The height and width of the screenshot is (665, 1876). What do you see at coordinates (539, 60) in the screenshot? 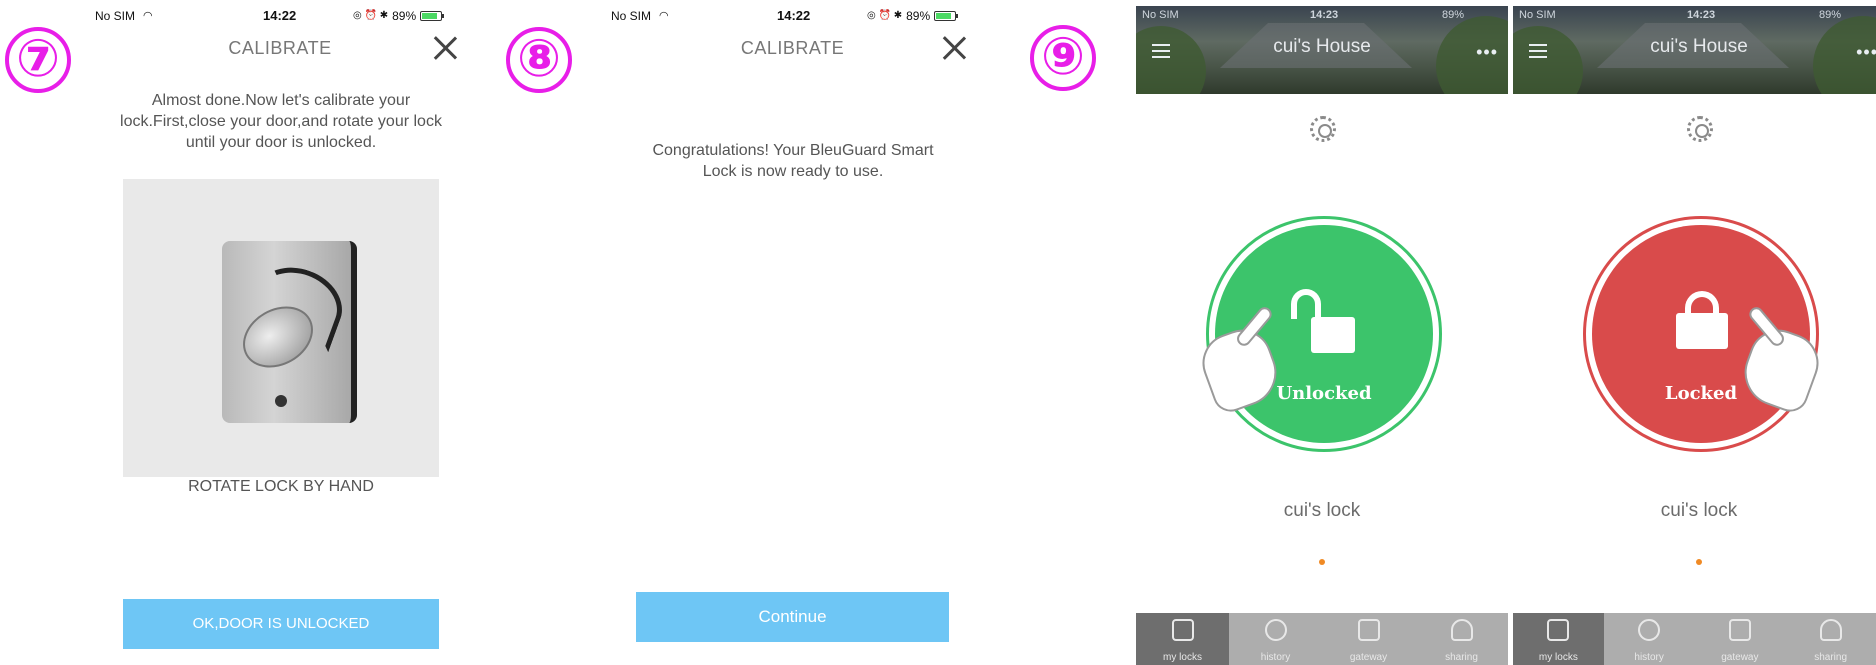
I see `step-number-8: ⑧` at bounding box center [539, 60].